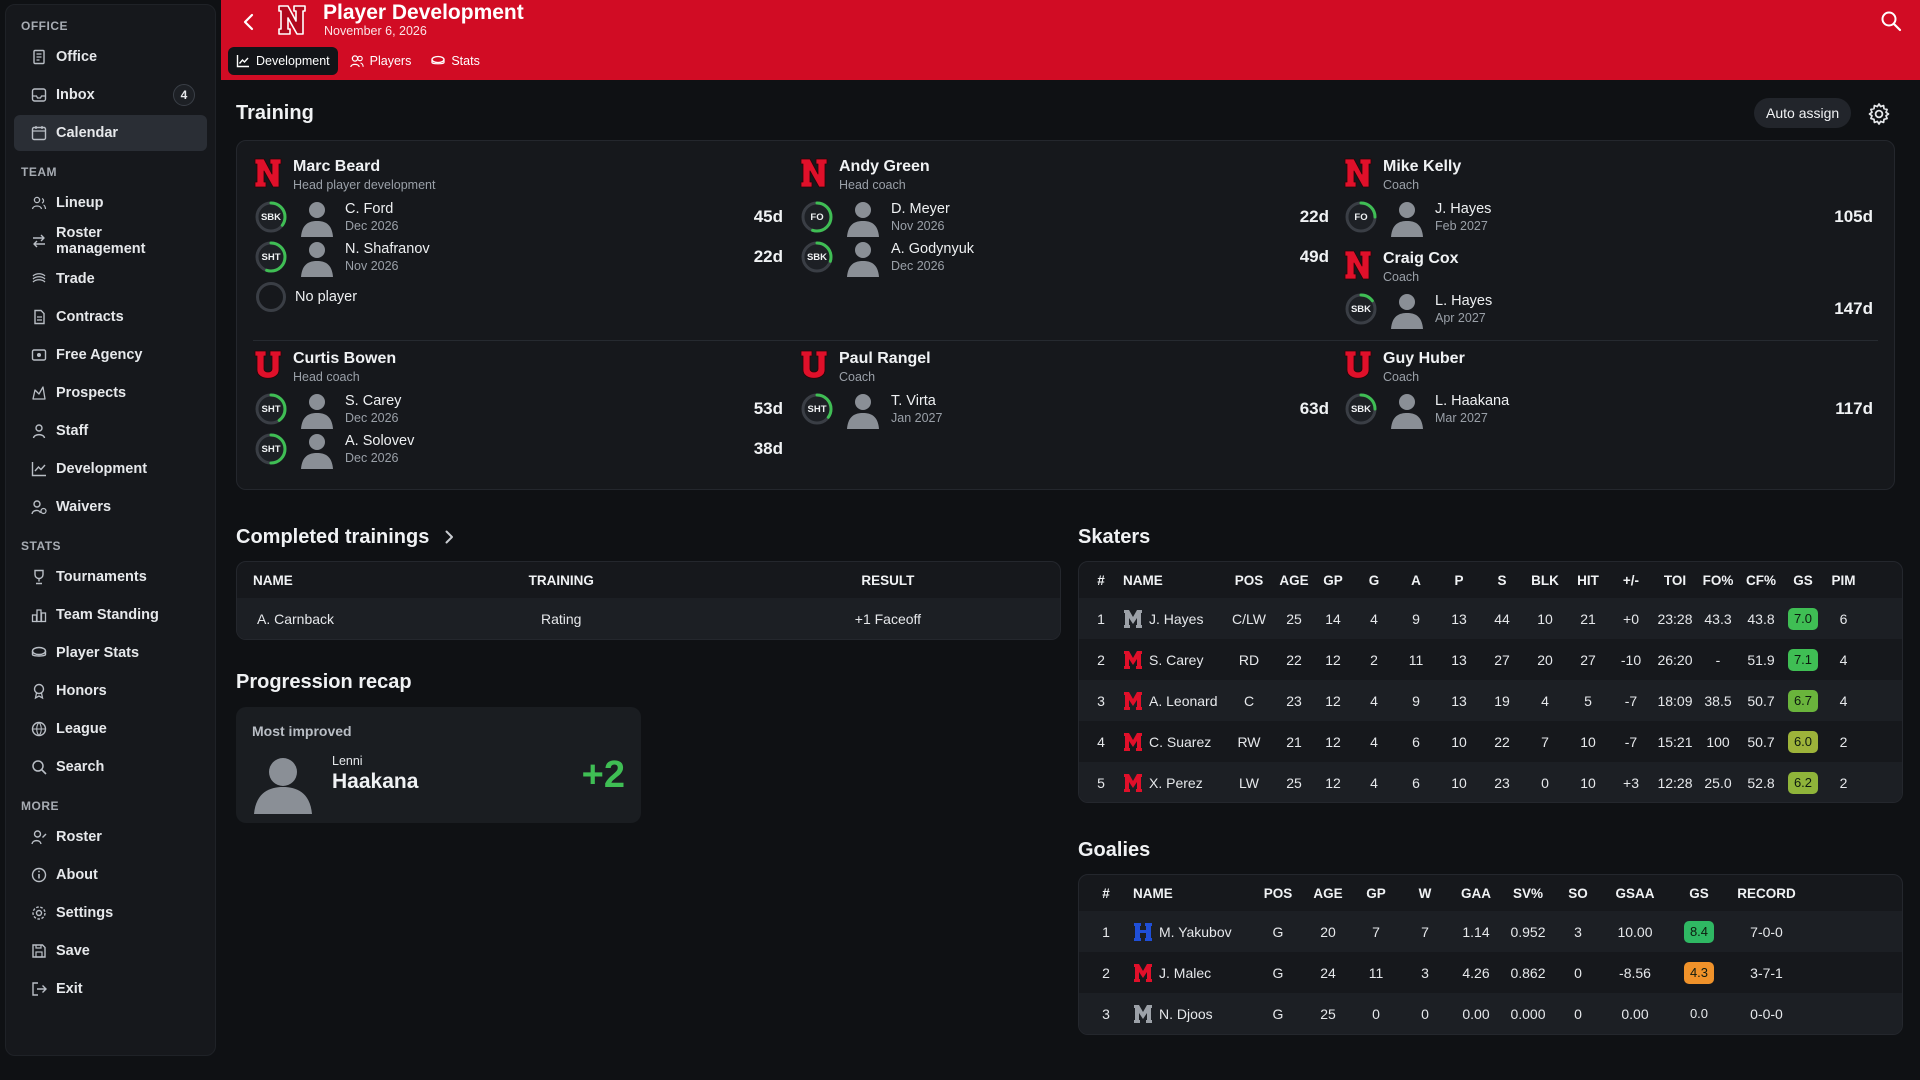  What do you see at coordinates (1843, 580) in the screenshot?
I see `column-header: PIM` at bounding box center [1843, 580].